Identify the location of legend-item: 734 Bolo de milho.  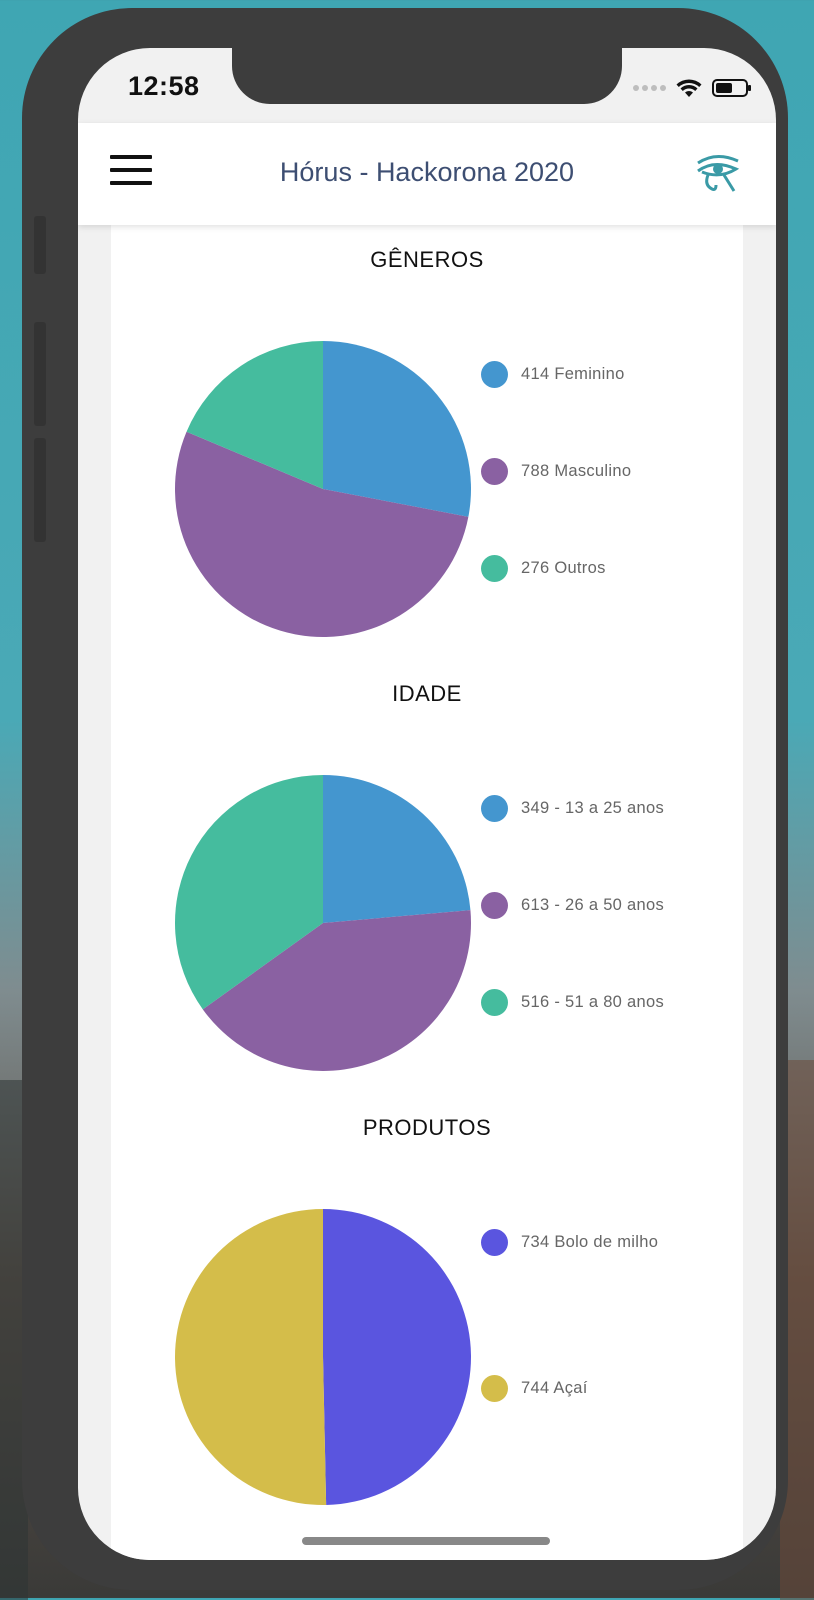
(577, 1242).